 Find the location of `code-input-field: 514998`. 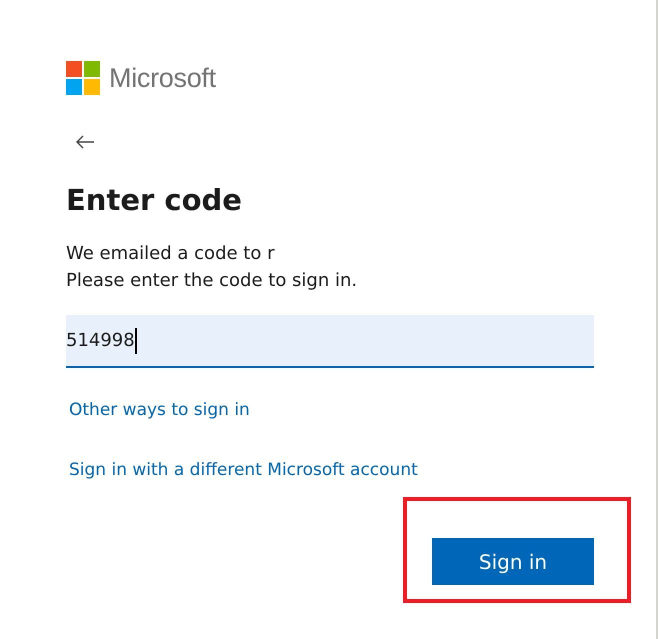

code-input-field: 514998 is located at coordinates (330, 341).